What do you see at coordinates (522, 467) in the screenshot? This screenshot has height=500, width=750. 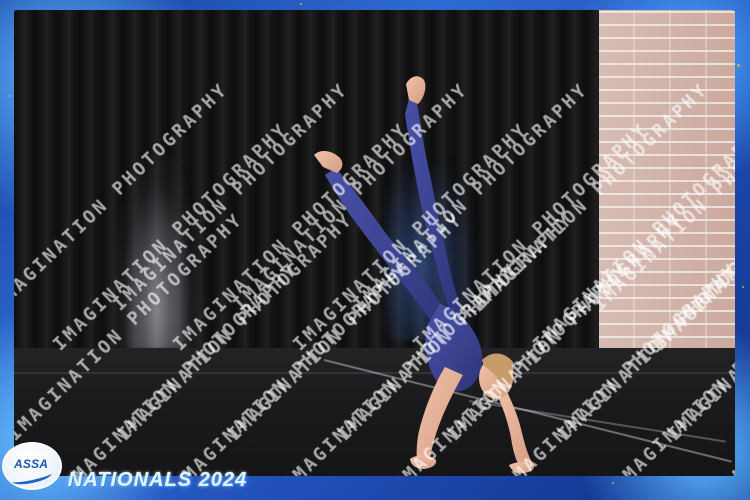 I see `dancer-hand-right` at bounding box center [522, 467].